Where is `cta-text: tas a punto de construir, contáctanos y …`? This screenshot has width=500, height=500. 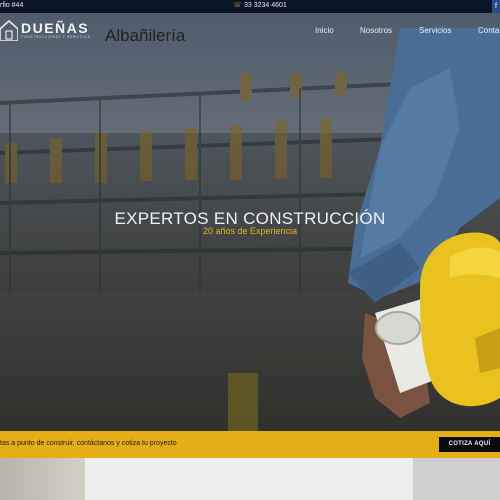
cta-text: tas a punto de construir, contáctanos y … is located at coordinates (88, 443).